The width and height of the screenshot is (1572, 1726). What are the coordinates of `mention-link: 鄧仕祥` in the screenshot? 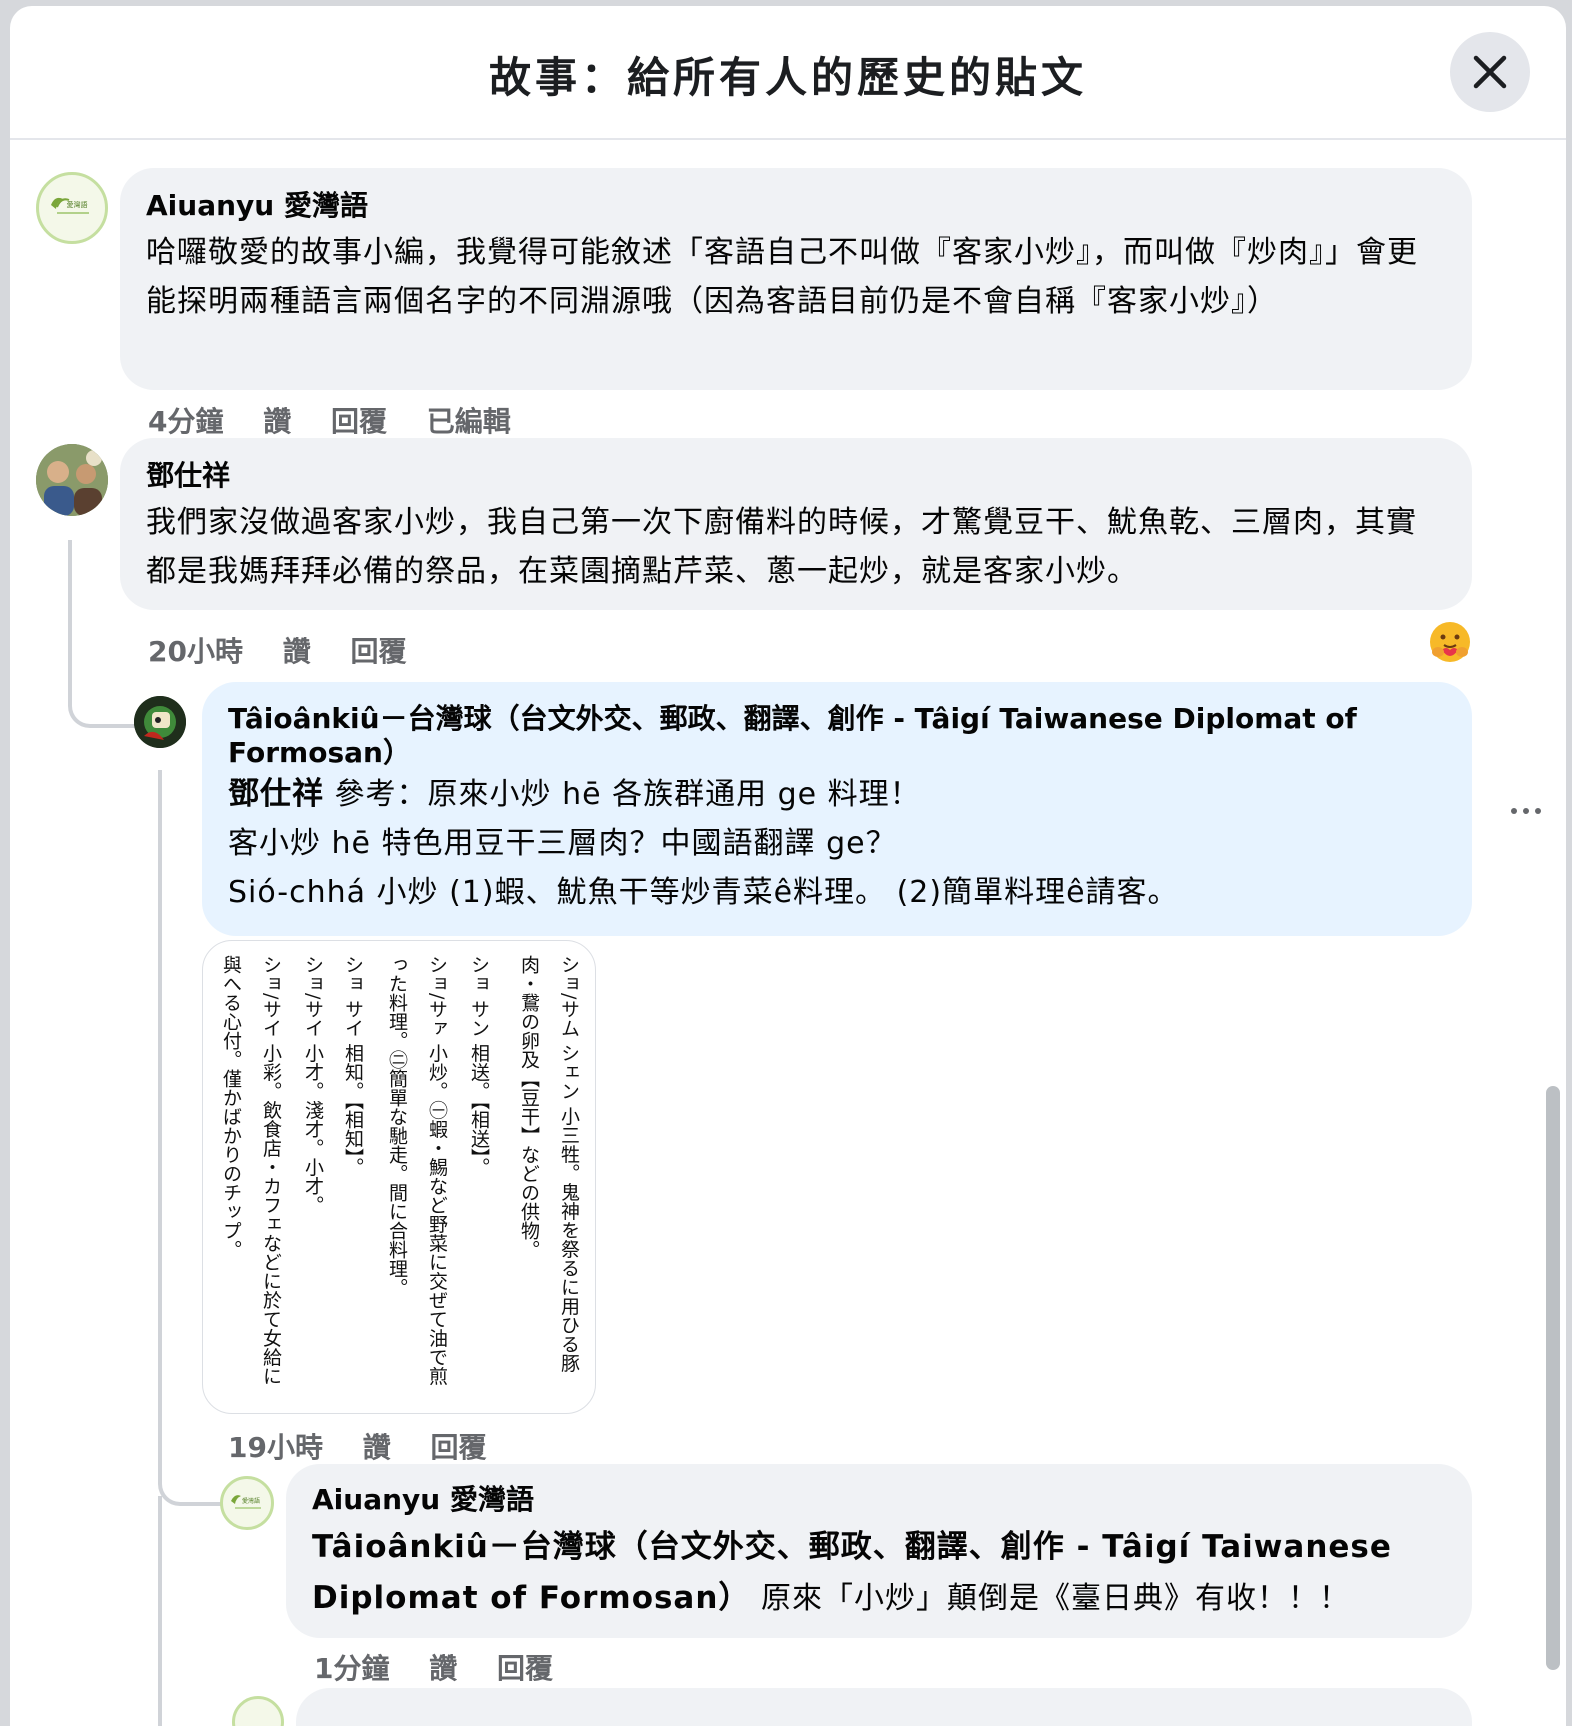 It's located at (276, 794).